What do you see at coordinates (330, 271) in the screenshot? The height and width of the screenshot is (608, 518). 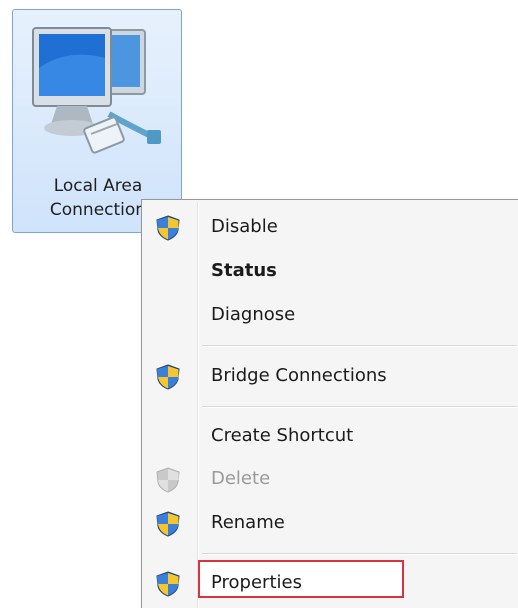 I see `menu-item-status: Status` at bounding box center [330, 271].